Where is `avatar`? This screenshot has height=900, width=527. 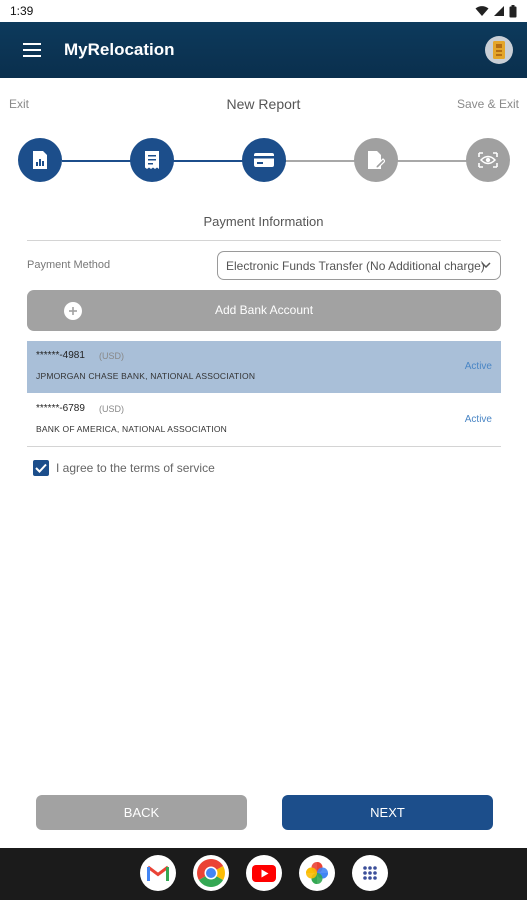 avatar is located at coordinates (499, 50).